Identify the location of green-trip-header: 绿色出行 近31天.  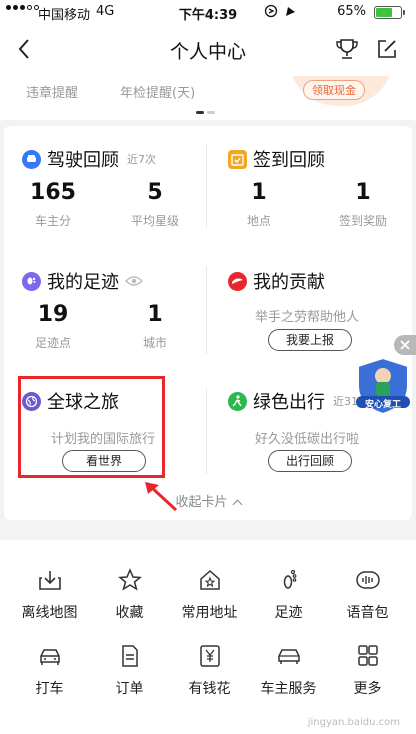
(298, 401).